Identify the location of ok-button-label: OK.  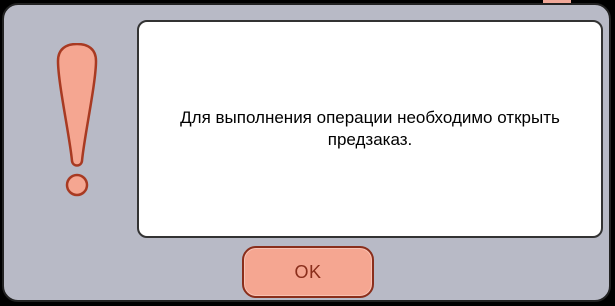
(308, 271).